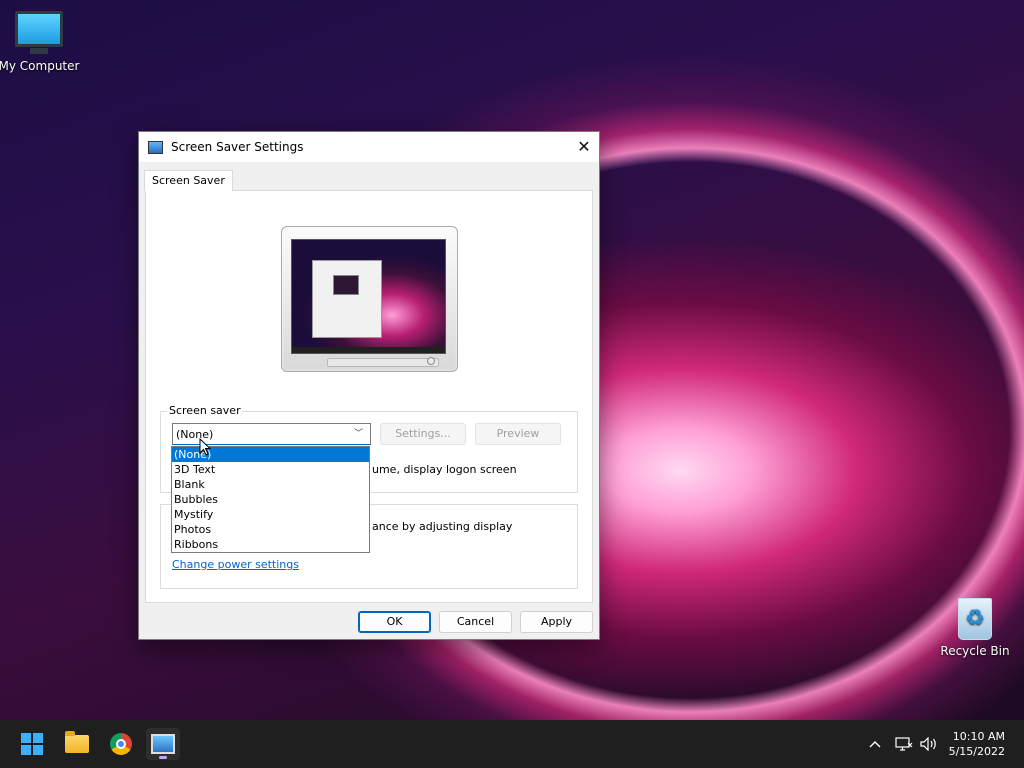 This screenshot has width=1024, height=768. Describe the element at coordinates (188, 180) in the screenshot. I see `tab-screen-saver: Screen Saver` at that location.